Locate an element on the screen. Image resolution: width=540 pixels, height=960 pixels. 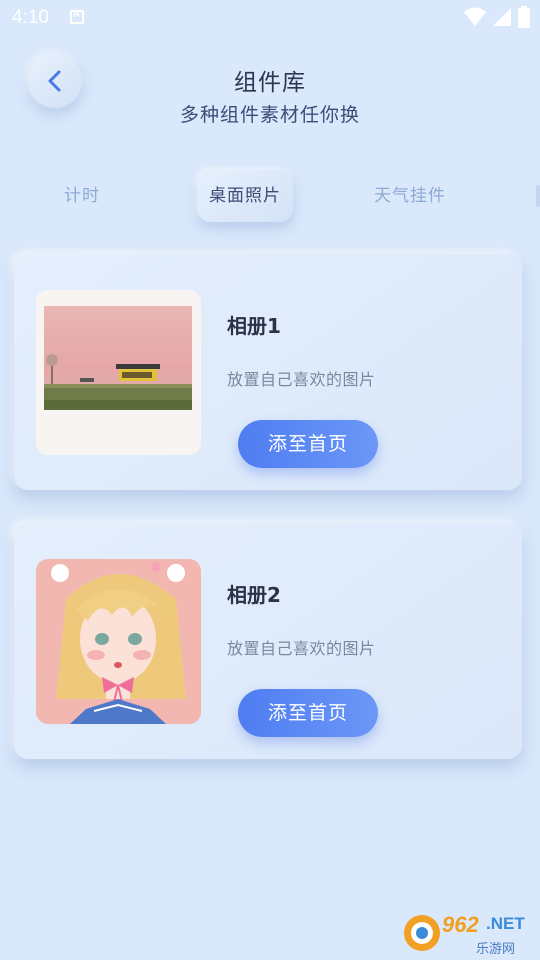
status-icons is located at coordinates (497, 17).